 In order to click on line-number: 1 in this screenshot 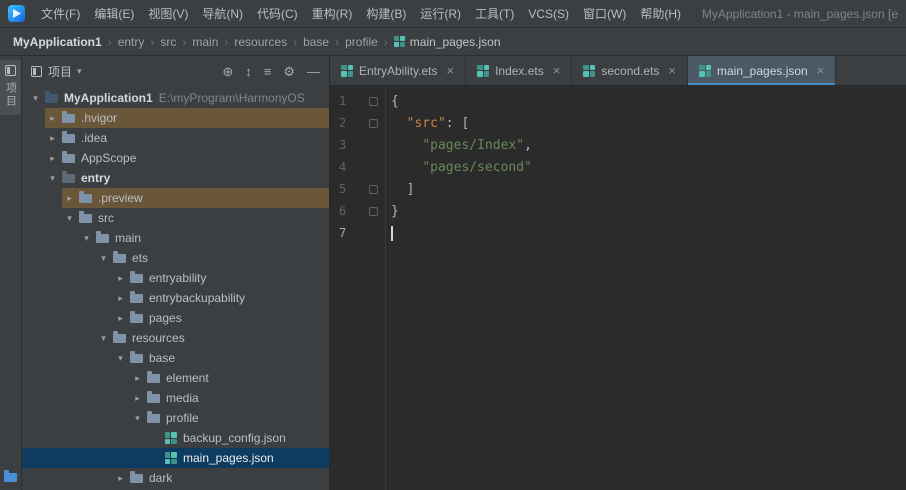, I will do `click(343, 101)`.